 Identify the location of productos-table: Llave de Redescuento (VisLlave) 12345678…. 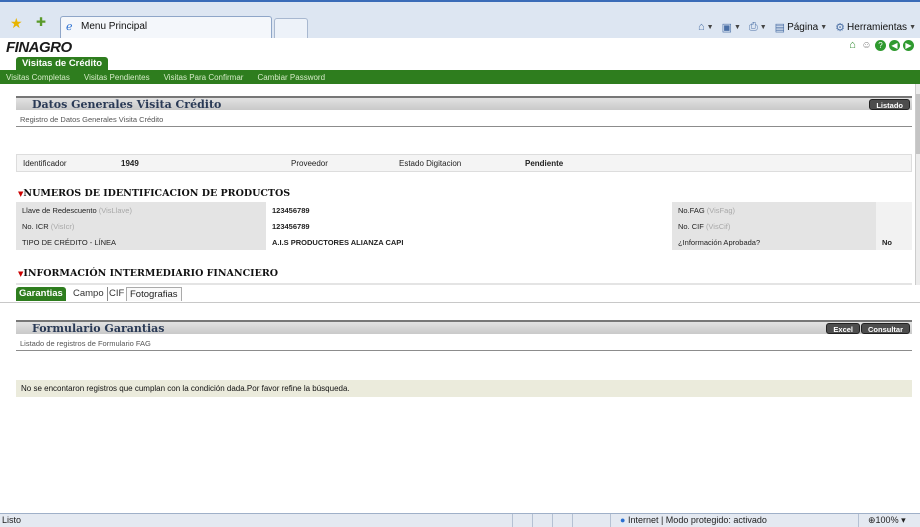
(464, 226).